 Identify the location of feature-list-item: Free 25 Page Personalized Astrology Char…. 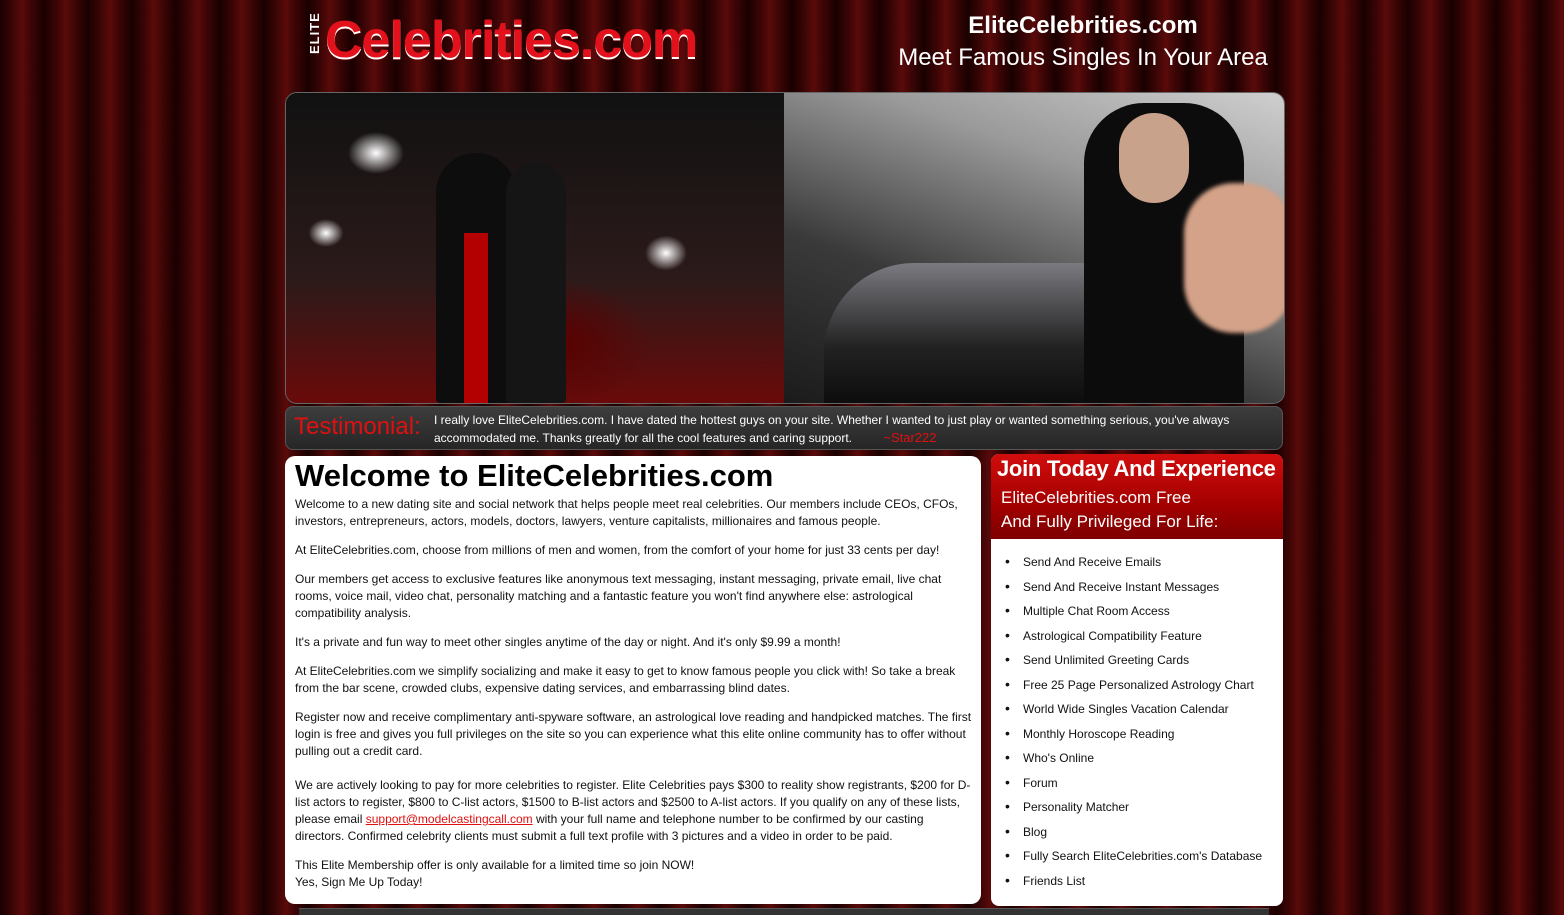
(1144, 688).